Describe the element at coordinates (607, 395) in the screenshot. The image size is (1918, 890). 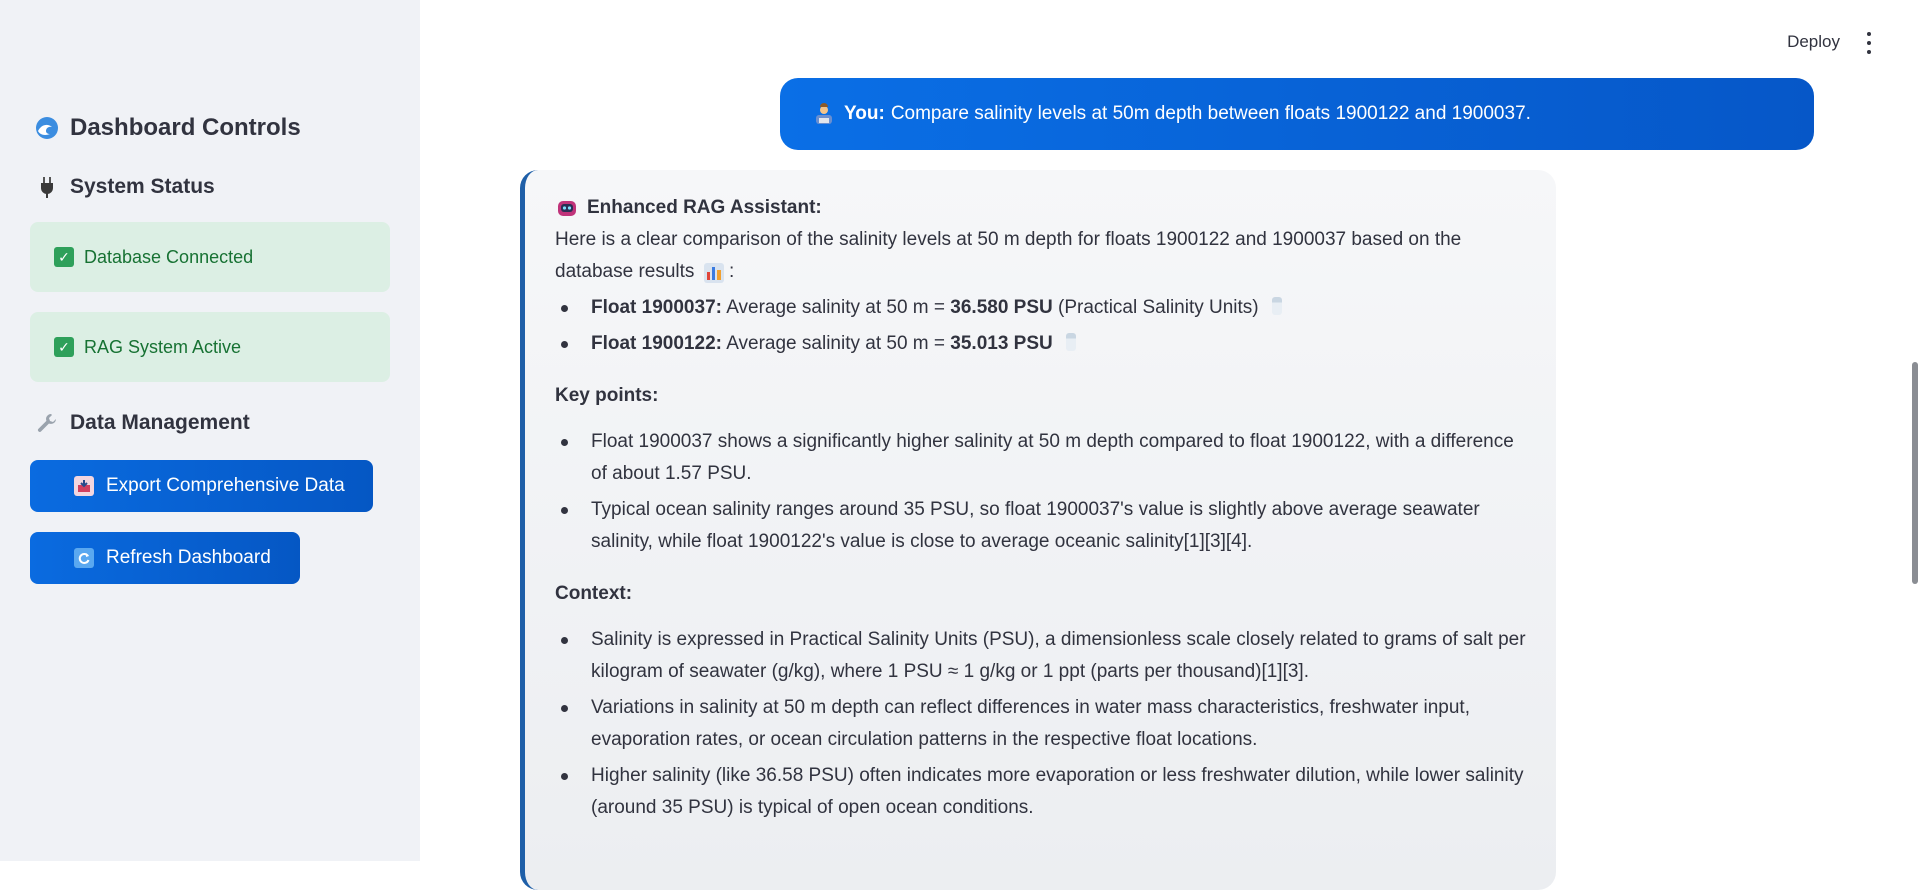
I see `key-points-title: Key points:` at that location.